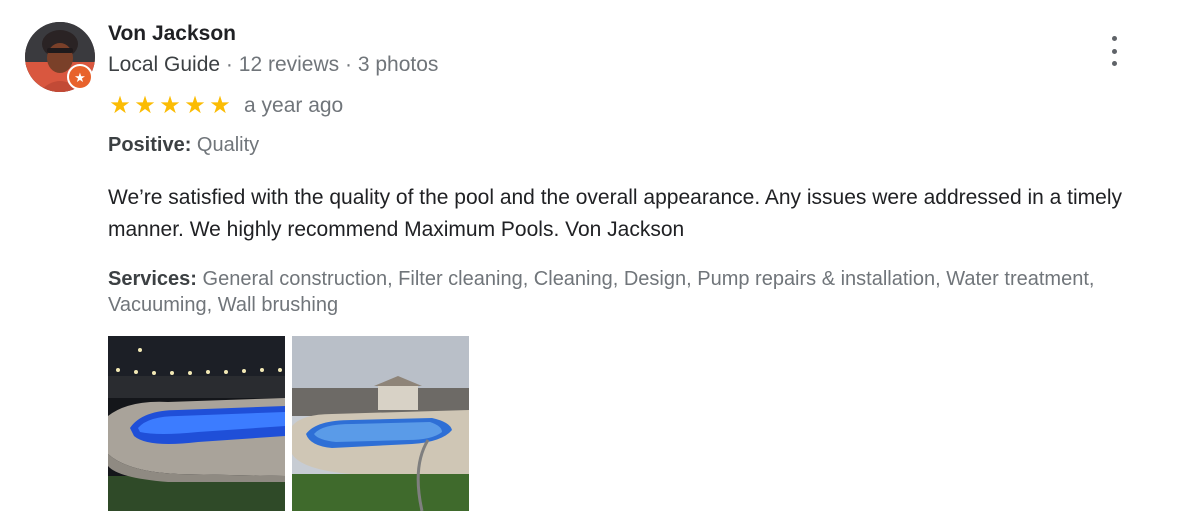 The image size is (1200, 525). Describe the element at coordinates (398, 64) in the screenshot. I see `photo-count: 3 photos` at that location.